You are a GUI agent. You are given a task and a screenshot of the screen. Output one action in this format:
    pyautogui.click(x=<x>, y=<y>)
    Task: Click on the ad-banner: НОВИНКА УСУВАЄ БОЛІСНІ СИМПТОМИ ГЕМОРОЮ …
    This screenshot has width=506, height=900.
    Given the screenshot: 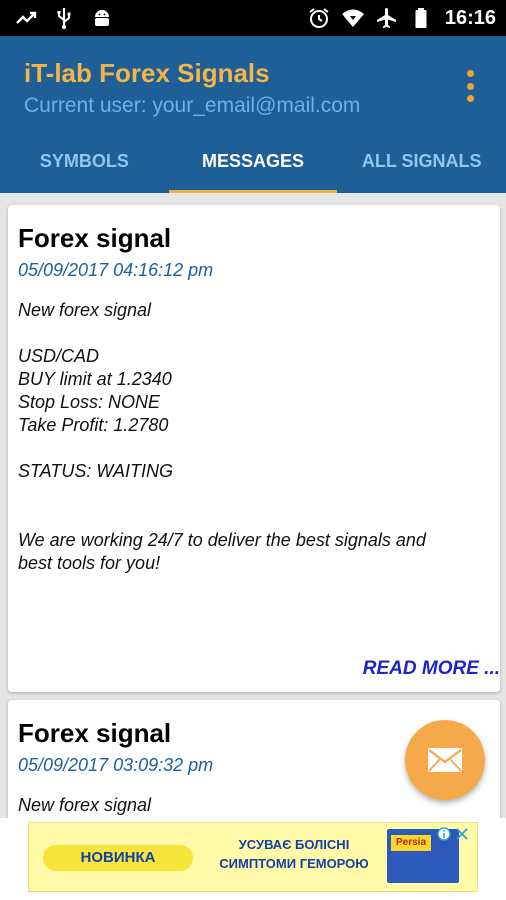 What is the action you would take?
    pyautogui.click(x=253, y=857)
    